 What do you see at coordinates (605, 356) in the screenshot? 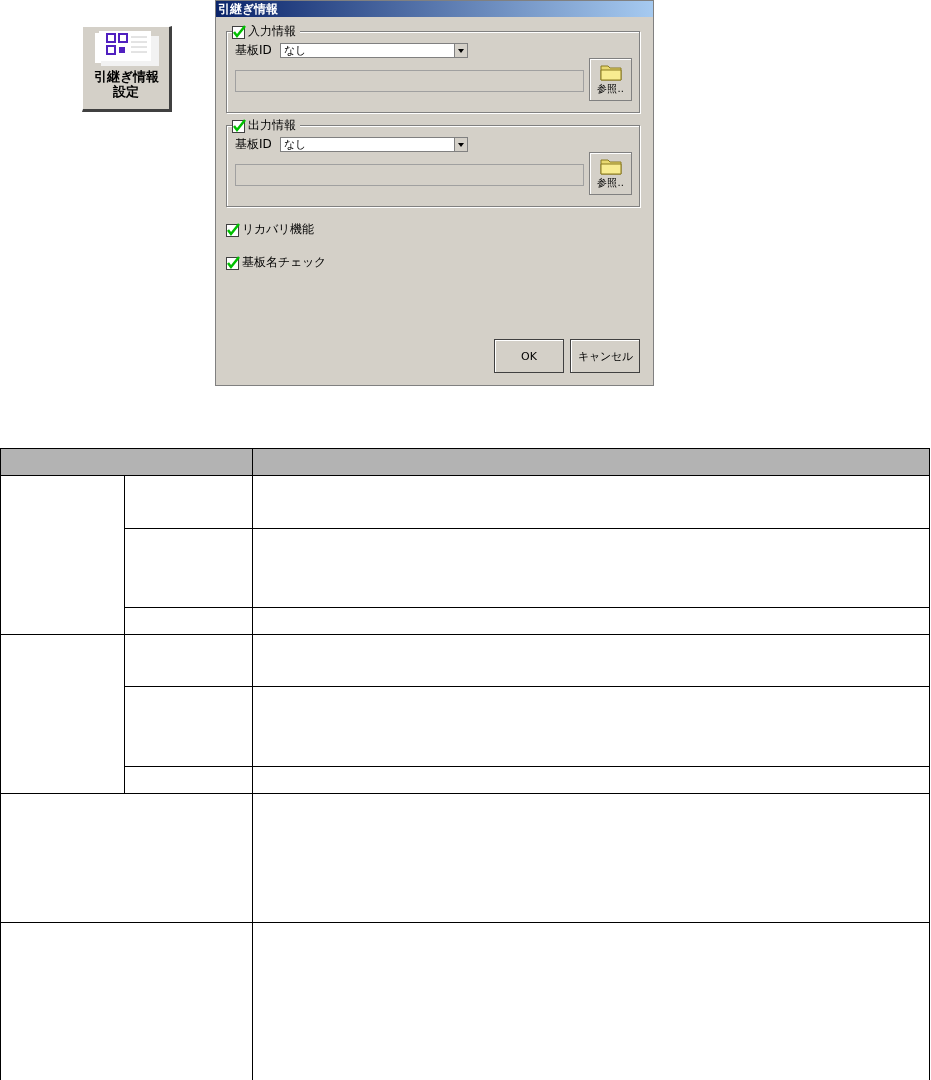
I see `dialog-button: キャンセル` at bounding box center [605, 356].